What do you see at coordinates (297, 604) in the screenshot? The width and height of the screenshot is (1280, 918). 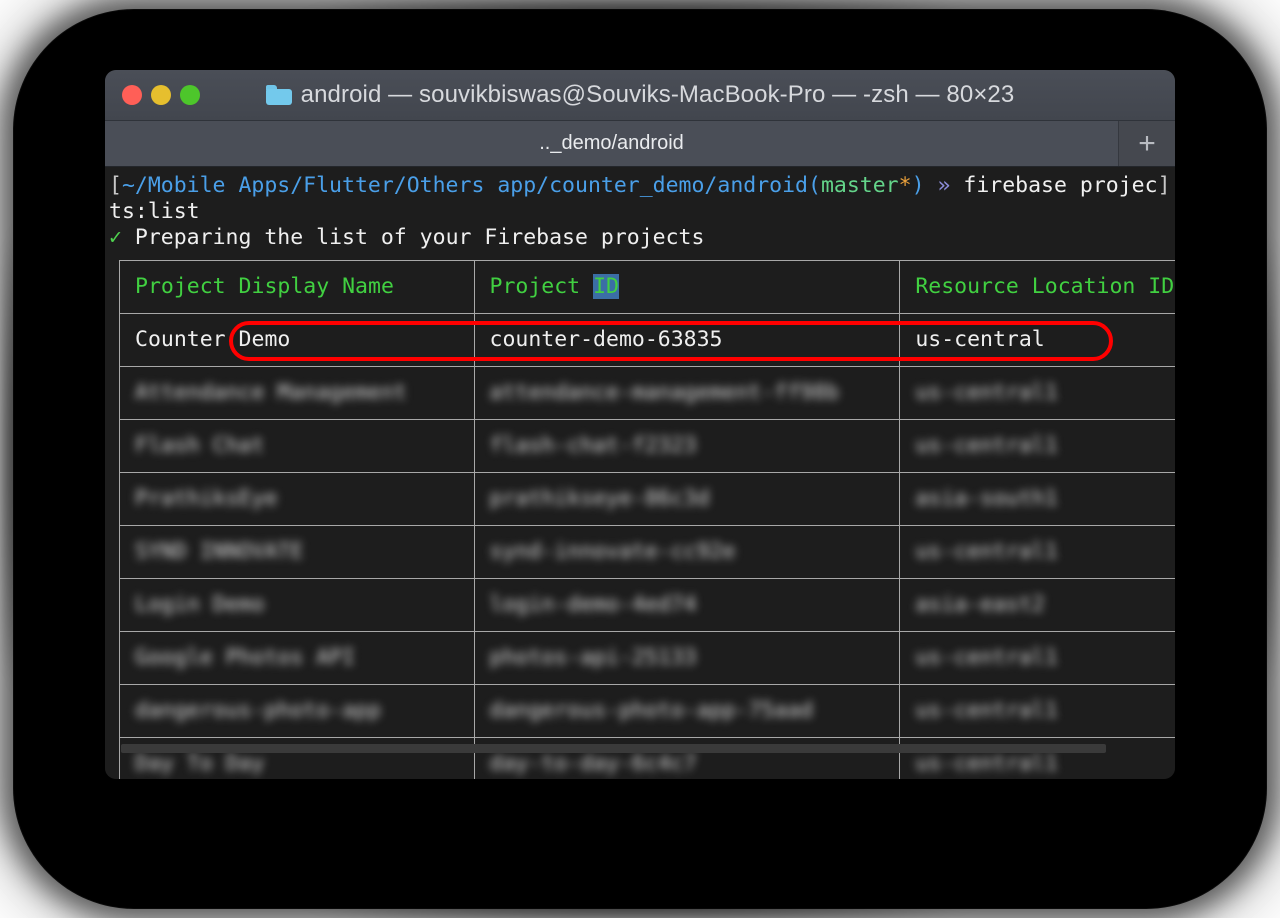 I see `cell-display-name: Login Demo` at bounding box center [297, 604].